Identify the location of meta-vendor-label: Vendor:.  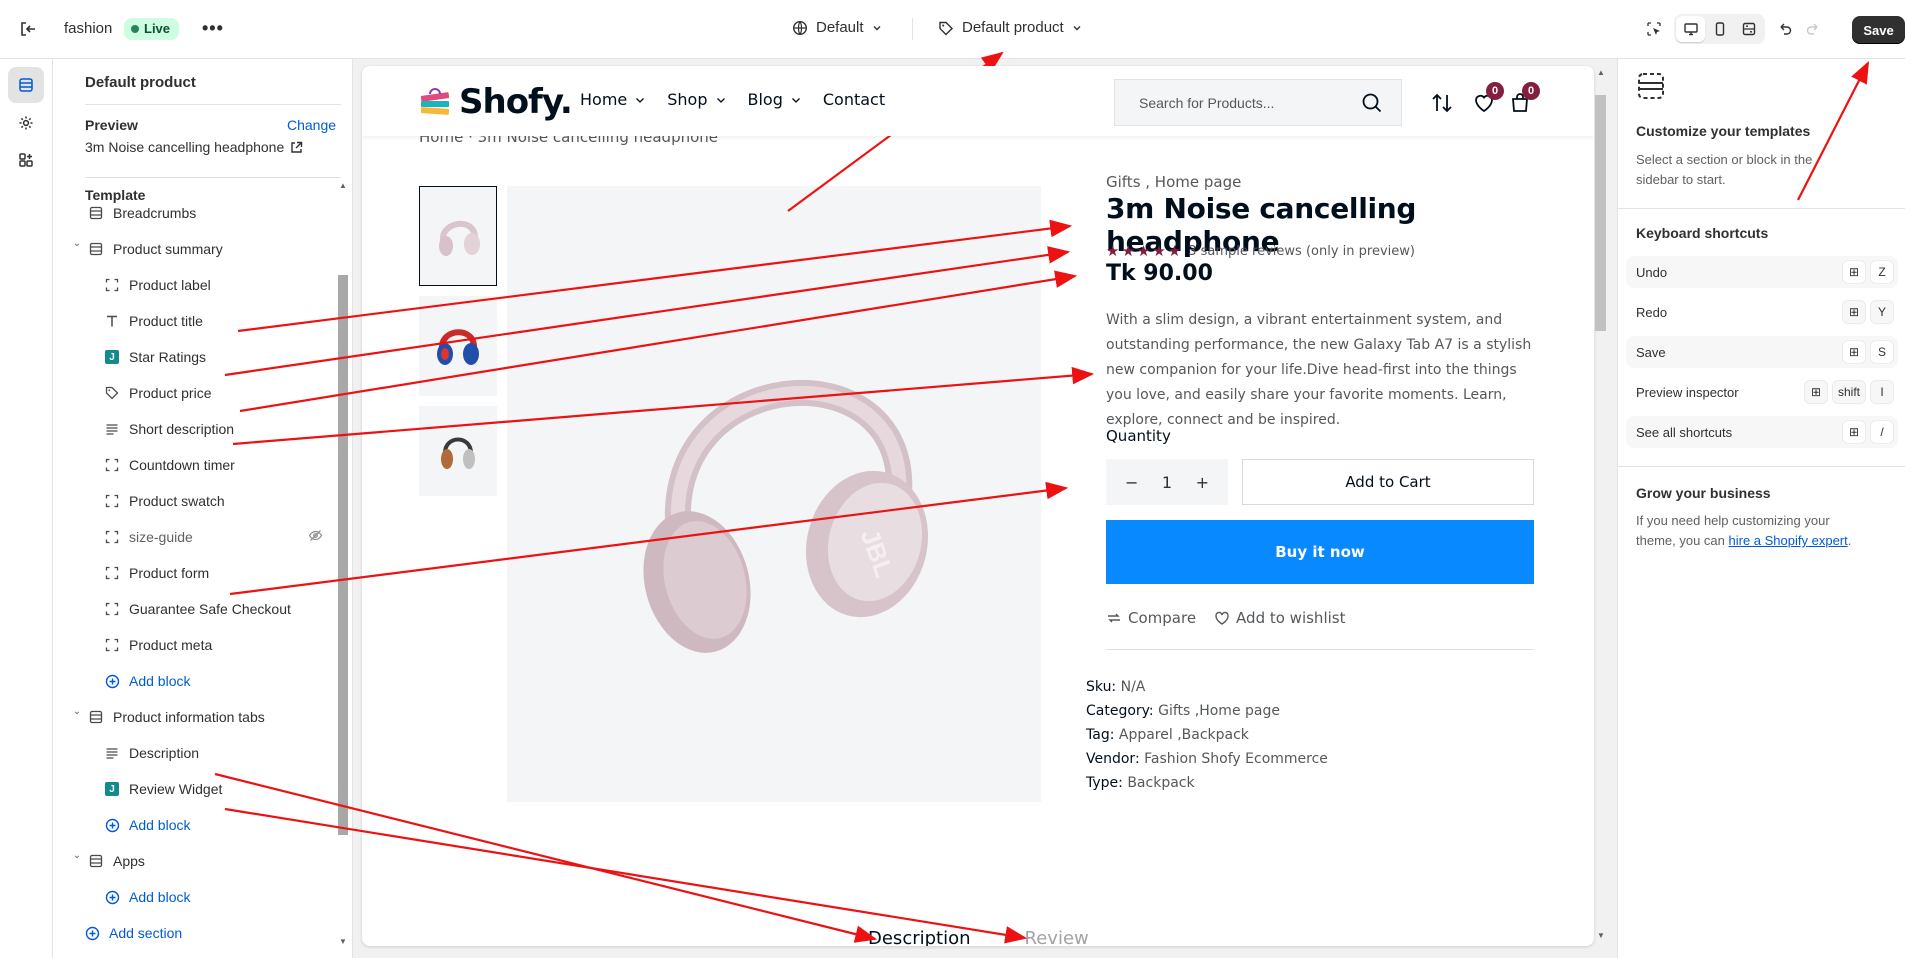
(1113, 759).